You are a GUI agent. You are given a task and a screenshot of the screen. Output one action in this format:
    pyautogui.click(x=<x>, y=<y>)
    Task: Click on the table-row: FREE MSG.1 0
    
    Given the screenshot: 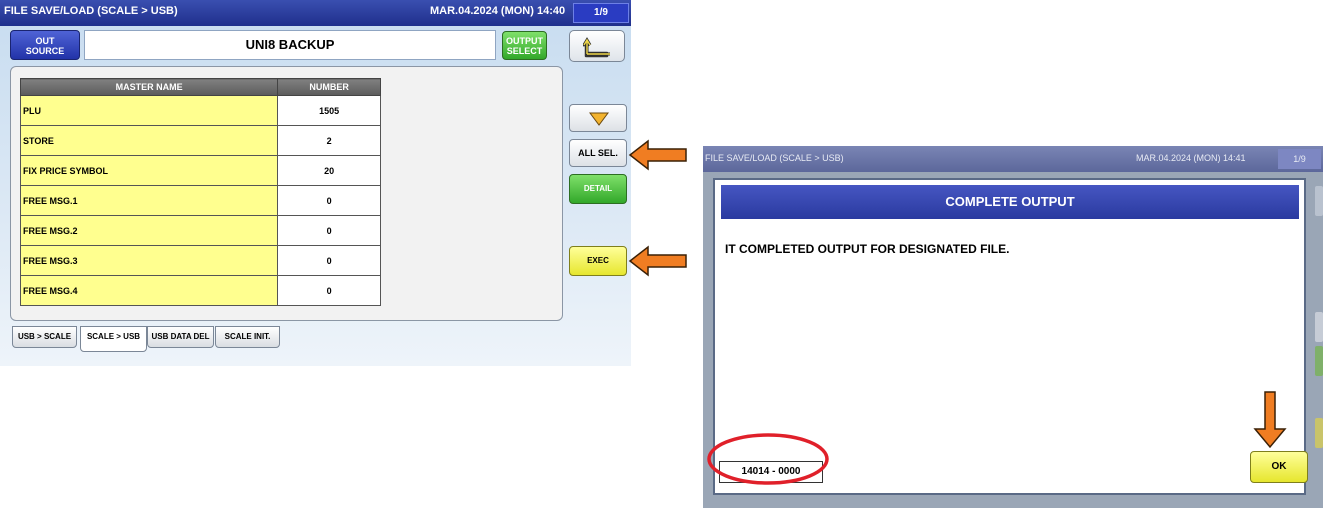 What is the action you would take?
    pyautogui.click(x=200, y=200)
    